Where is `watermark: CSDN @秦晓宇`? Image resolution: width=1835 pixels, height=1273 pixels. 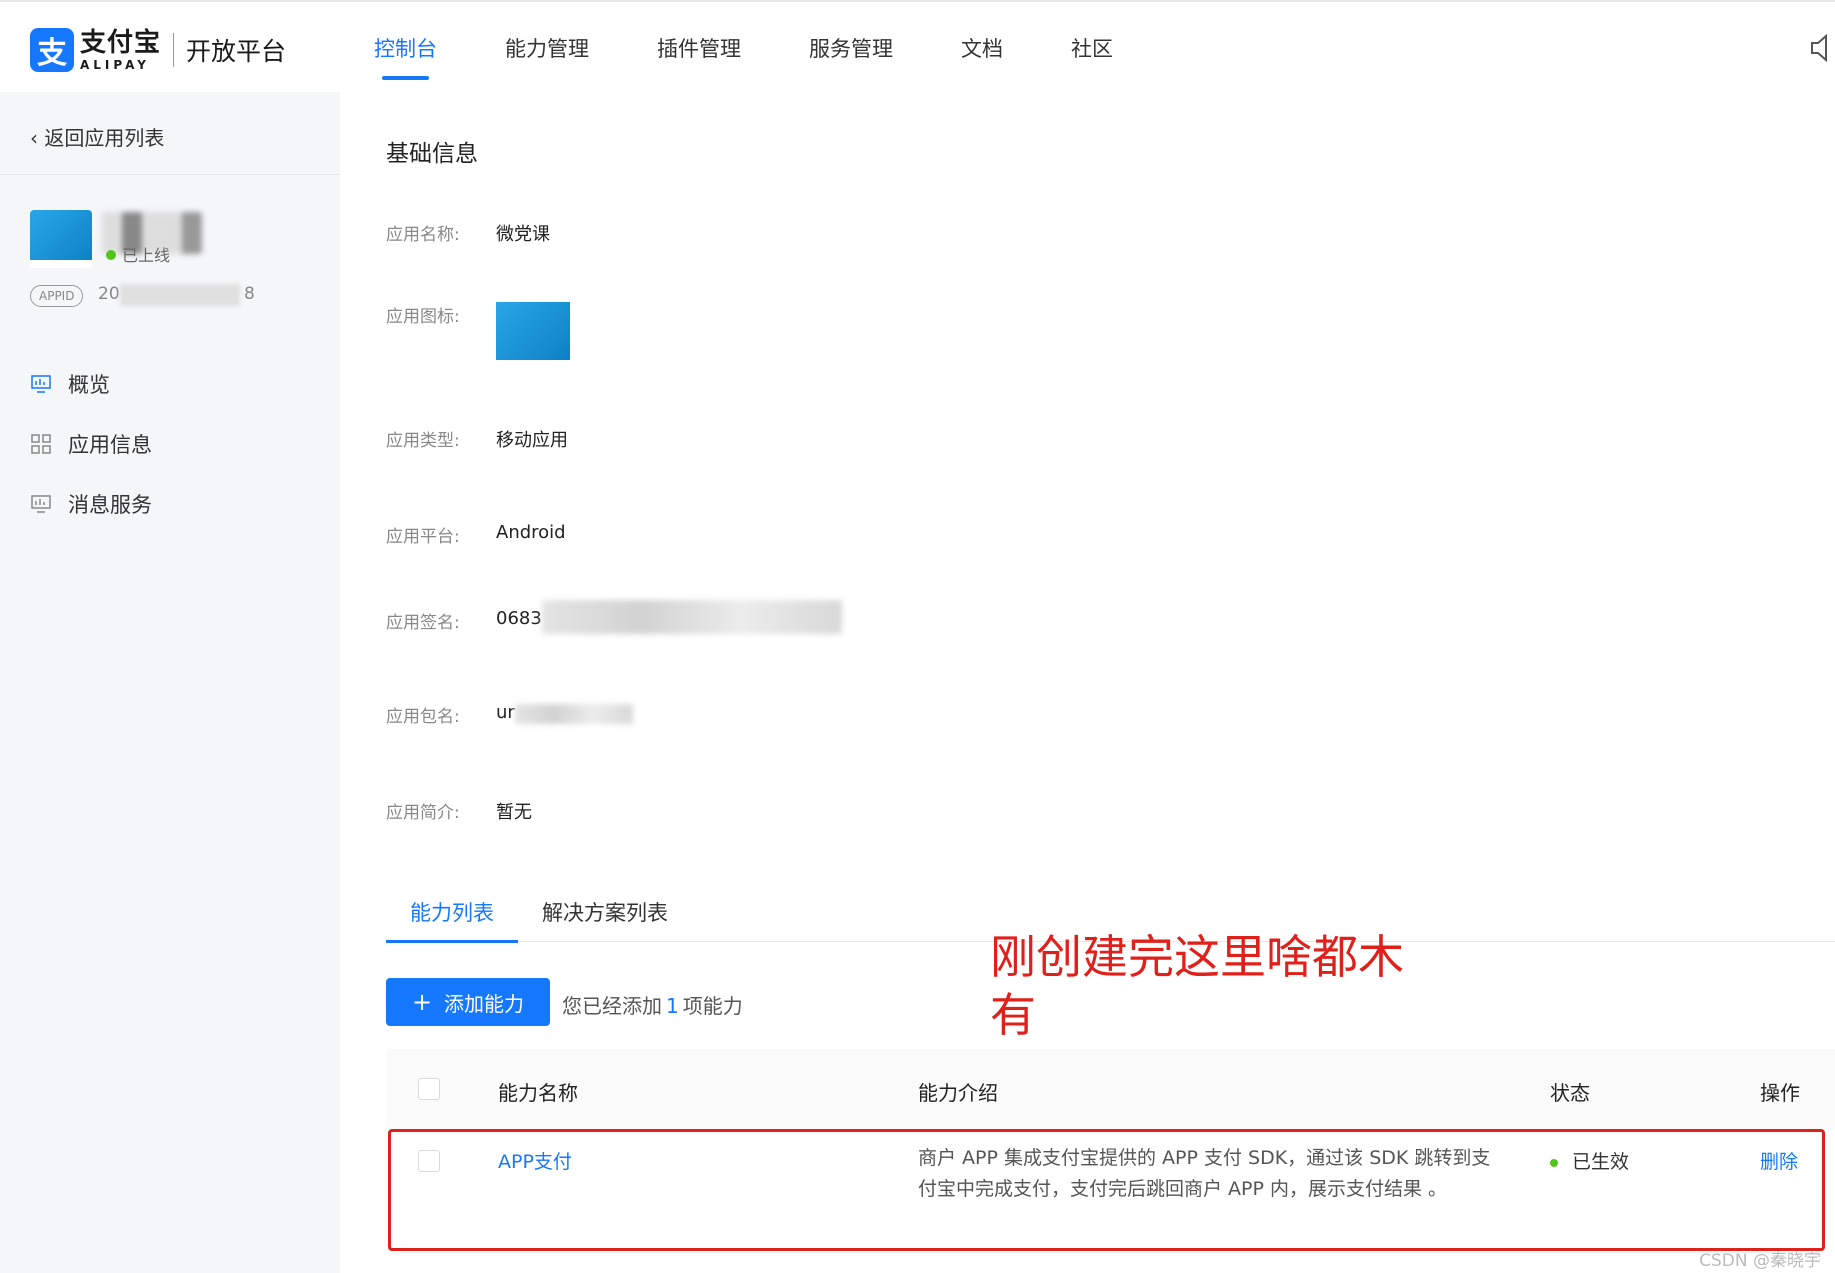 watermark: CSDN @秦晓宇 is located at coordinates (1760, 1261).